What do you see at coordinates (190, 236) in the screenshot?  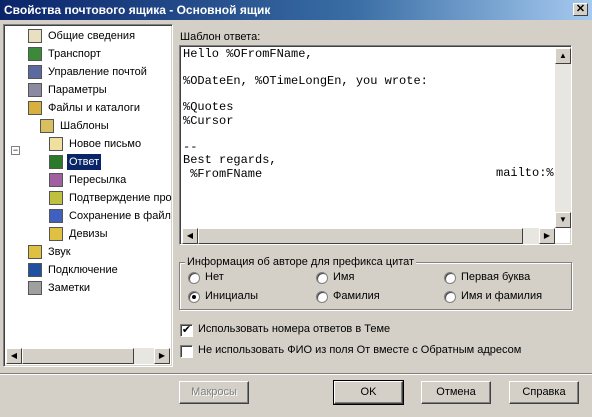 I see `editor-scroll-left-button: ◀` at bounding box center [190, 236].